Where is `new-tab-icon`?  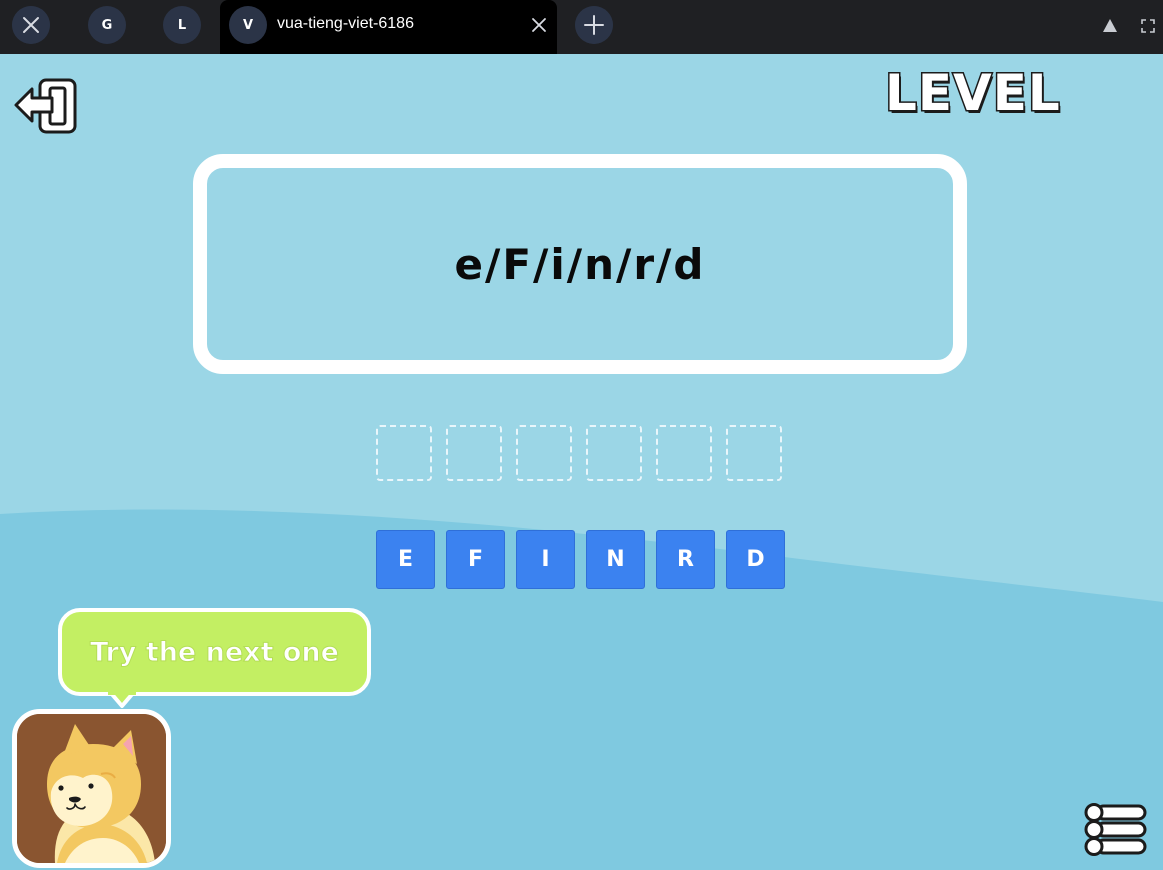 new-tab-icon is located at coordinates (594, 25).